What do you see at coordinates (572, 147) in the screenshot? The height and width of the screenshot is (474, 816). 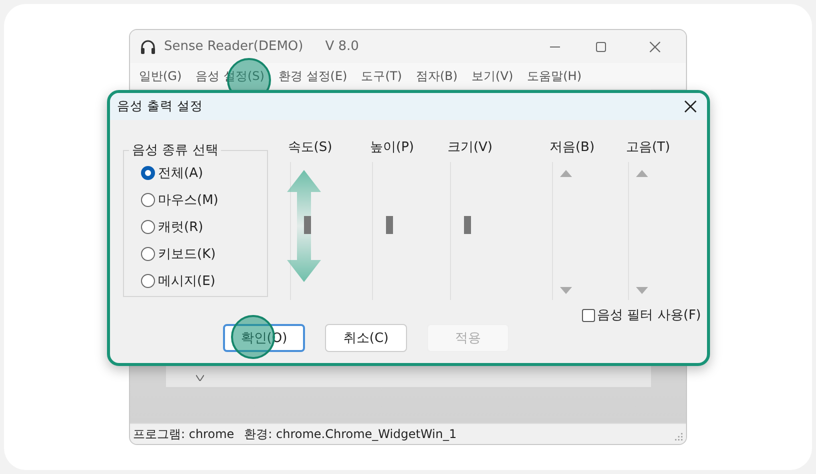 I see `slider-label: 저음(B)` at bounding box center [572, 147].